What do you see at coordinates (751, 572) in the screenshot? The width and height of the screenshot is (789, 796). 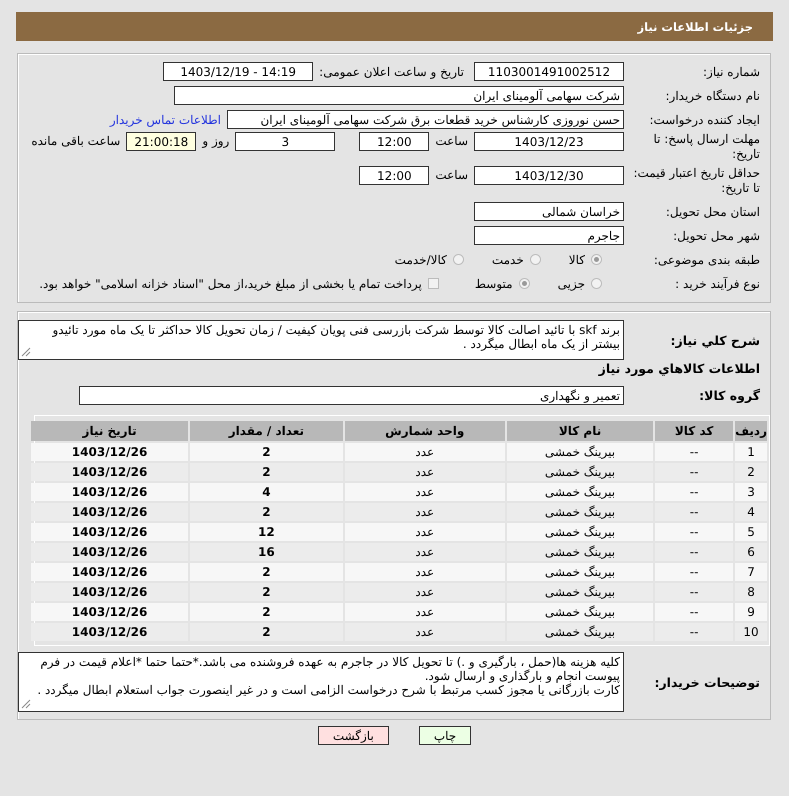 I see `table-cell: 7` at bounding box center [751, 572].